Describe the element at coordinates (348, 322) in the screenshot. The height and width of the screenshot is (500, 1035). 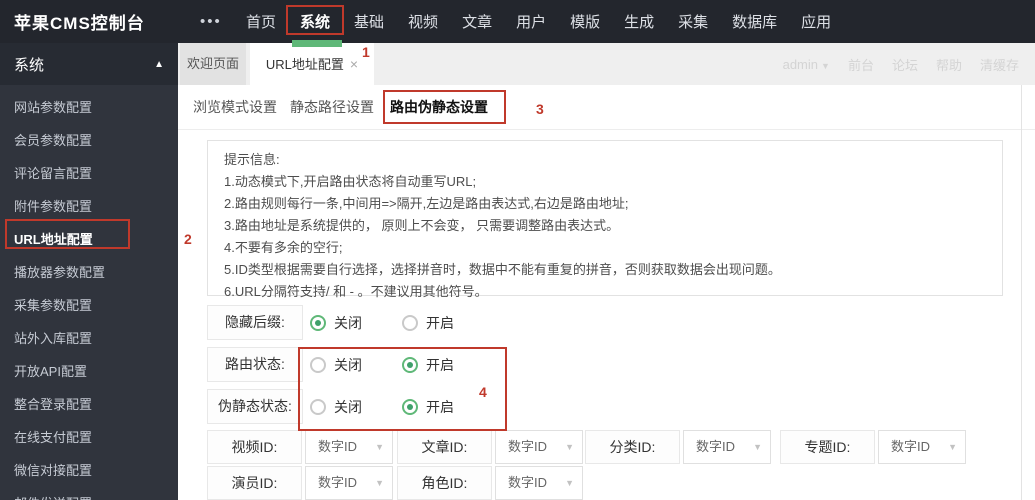
I see `radio-label: 关闭` at that location.